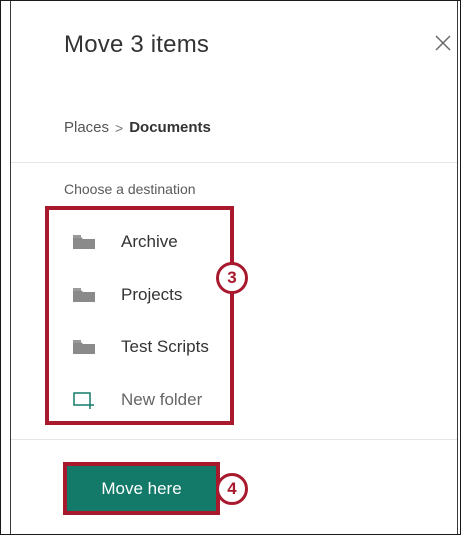 This screenshot has height=535, width=461. What do you see at coordinates (234, 162) in the screenshot?
I see `header-divider` at bounding box center [234, 162].